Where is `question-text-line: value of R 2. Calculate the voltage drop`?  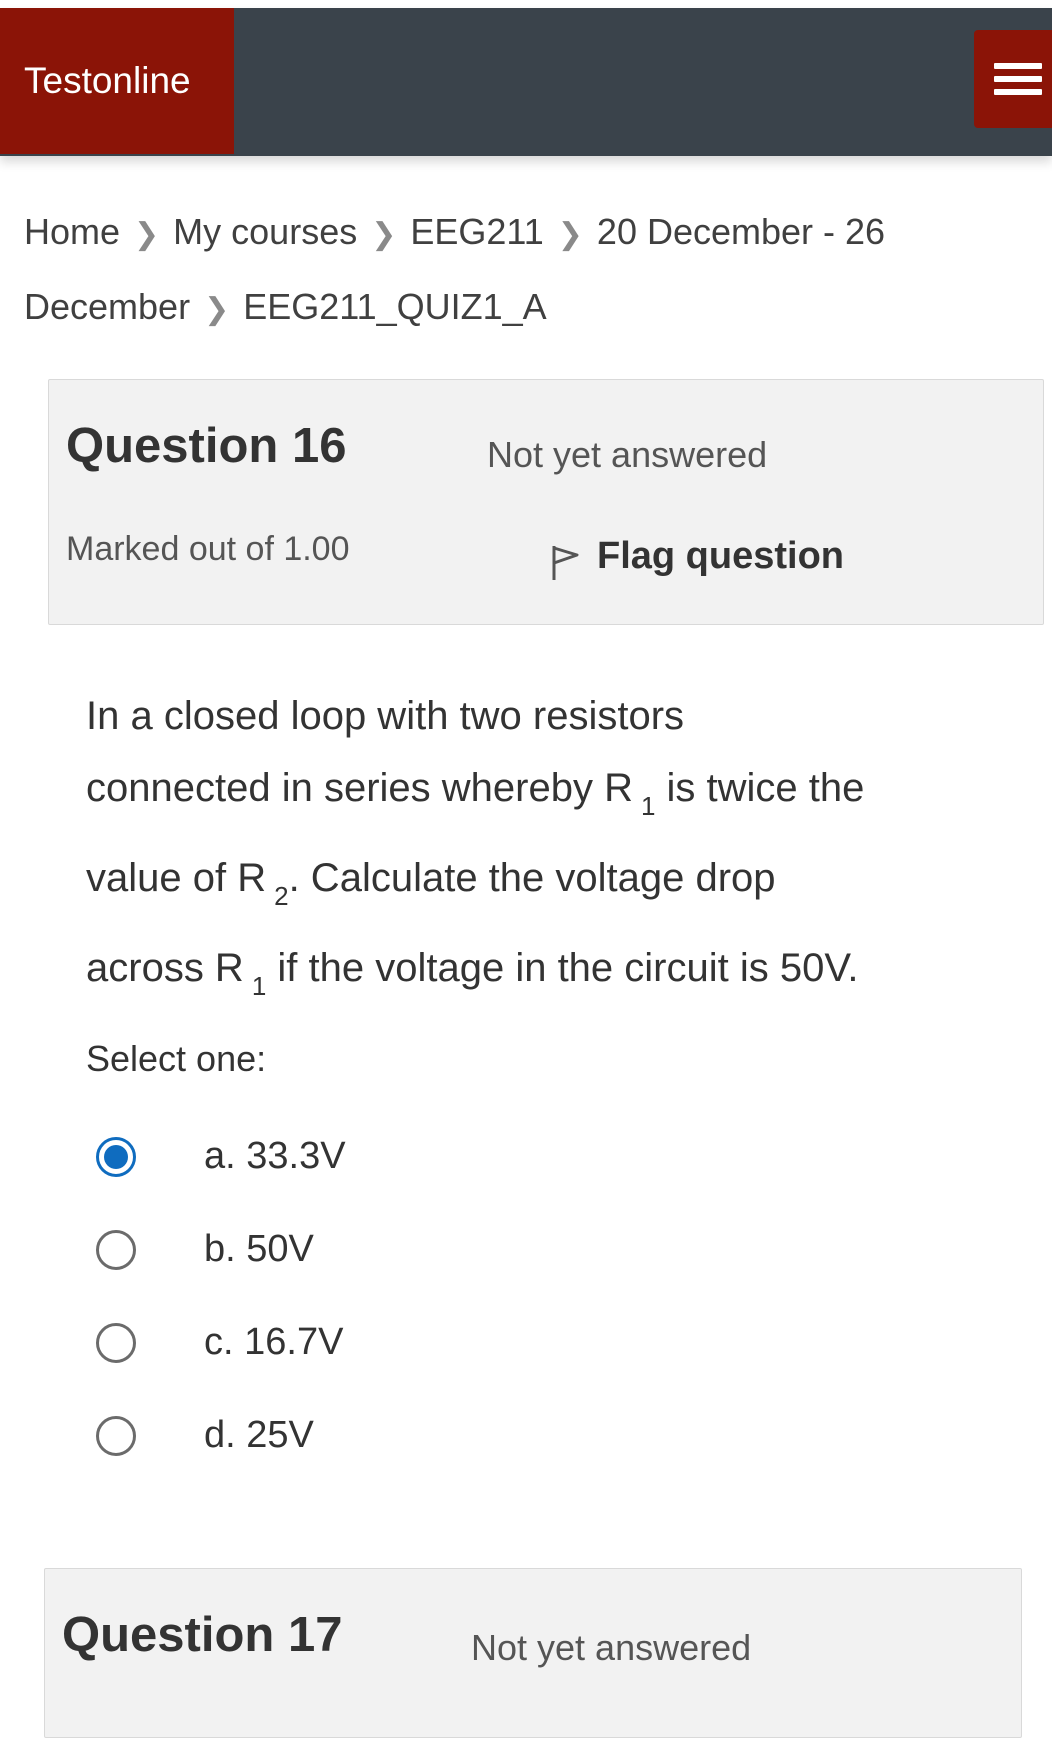
question-text-line: value of R 2. Calculate the voltage drop is located at coordinates (536, 887).